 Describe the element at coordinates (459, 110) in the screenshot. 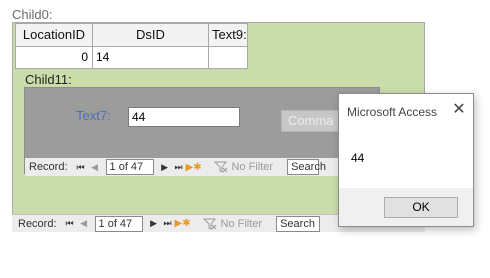

I see `close-icon: ✕` at that location.